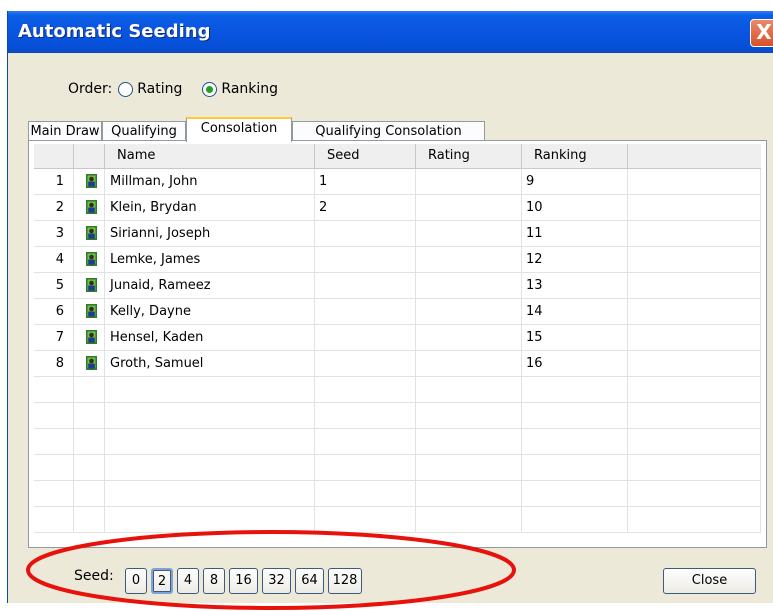 The height and width of the screenshot is (611, 773). Describe the element at coordinates (210, 89) in the screenshot. I see `radio-ranking` at that location.